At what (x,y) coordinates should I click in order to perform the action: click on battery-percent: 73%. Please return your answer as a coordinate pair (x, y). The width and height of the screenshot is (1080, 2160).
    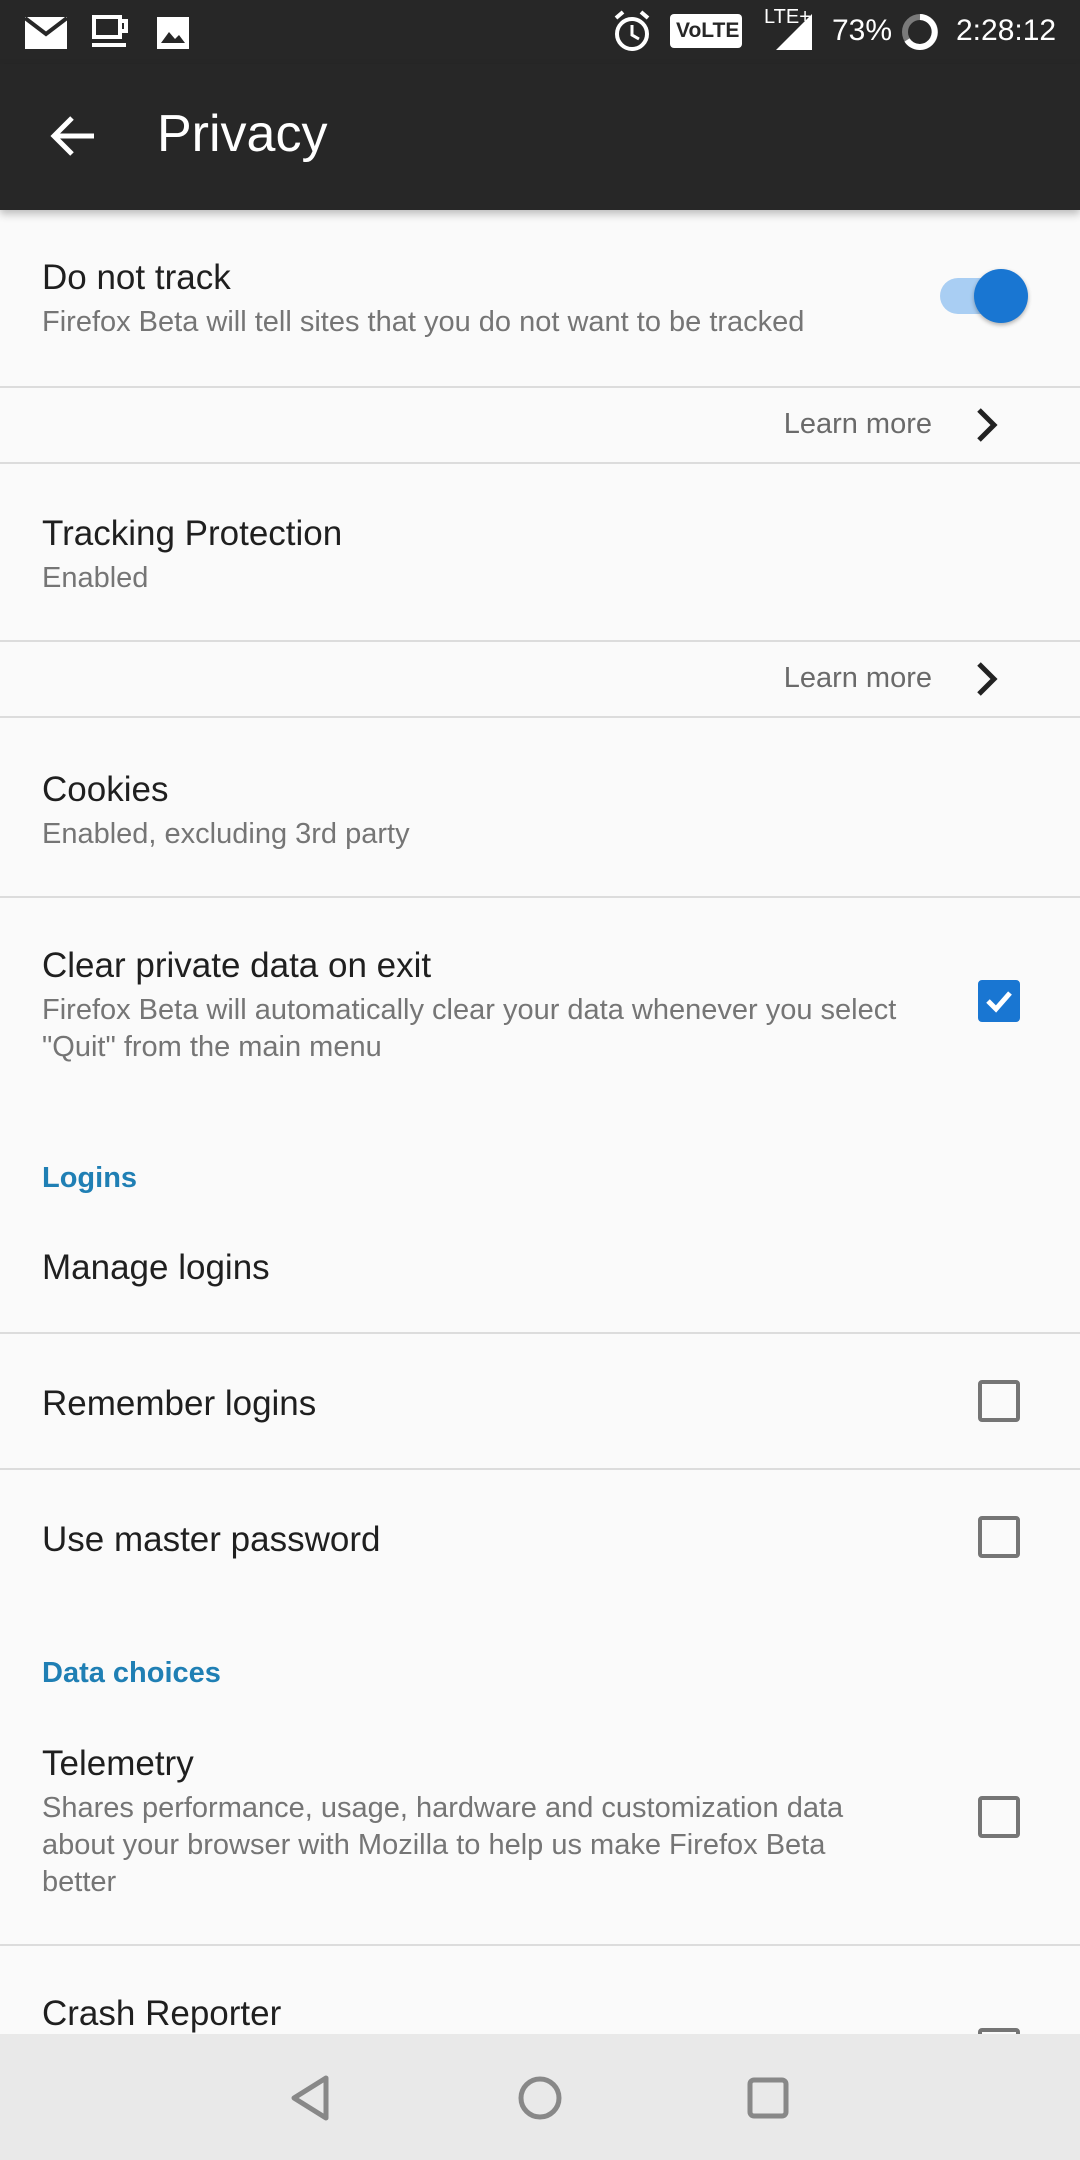
    Looking at the image, I should click on (862, 30).